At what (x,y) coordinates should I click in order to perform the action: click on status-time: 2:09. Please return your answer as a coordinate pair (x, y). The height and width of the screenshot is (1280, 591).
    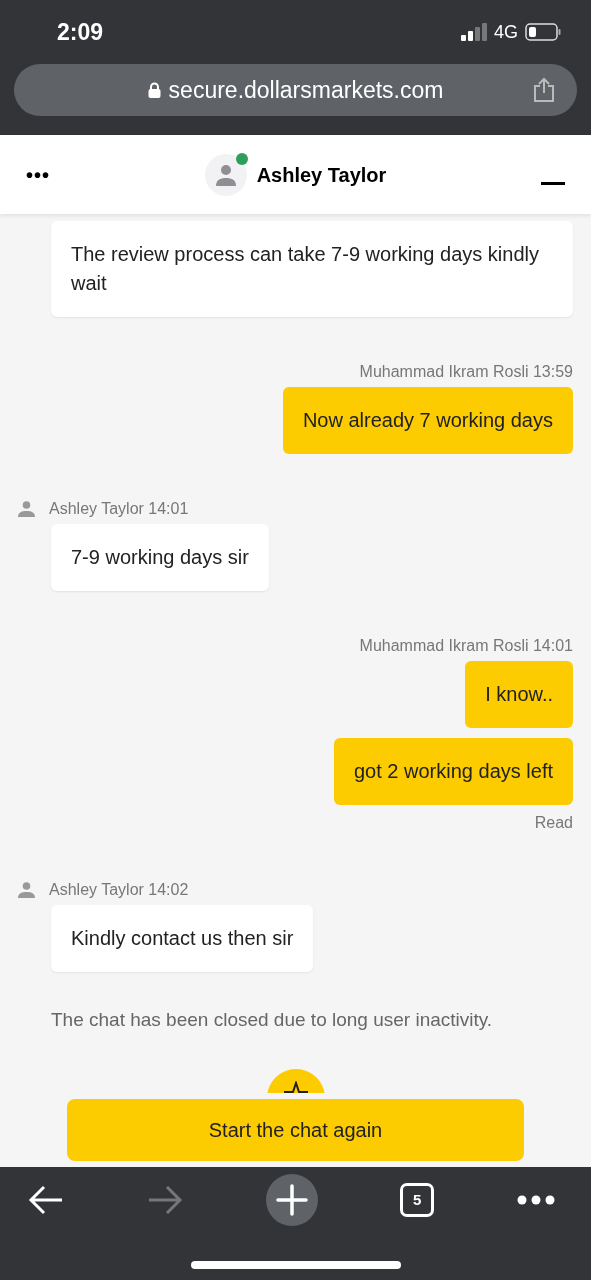
    Looking at the image, I should click on (80, 32).